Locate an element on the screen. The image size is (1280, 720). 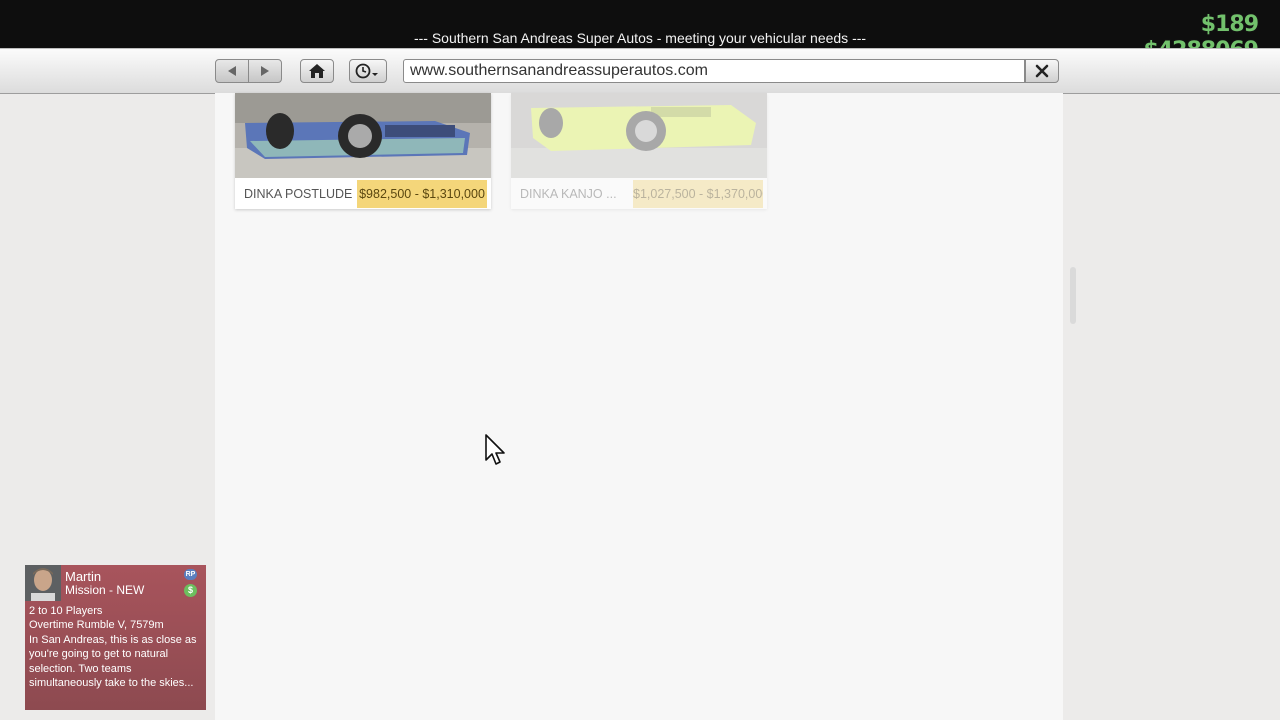
notification-job: Overtime Rumble V, 7579m is located at coordinates (96, 625).